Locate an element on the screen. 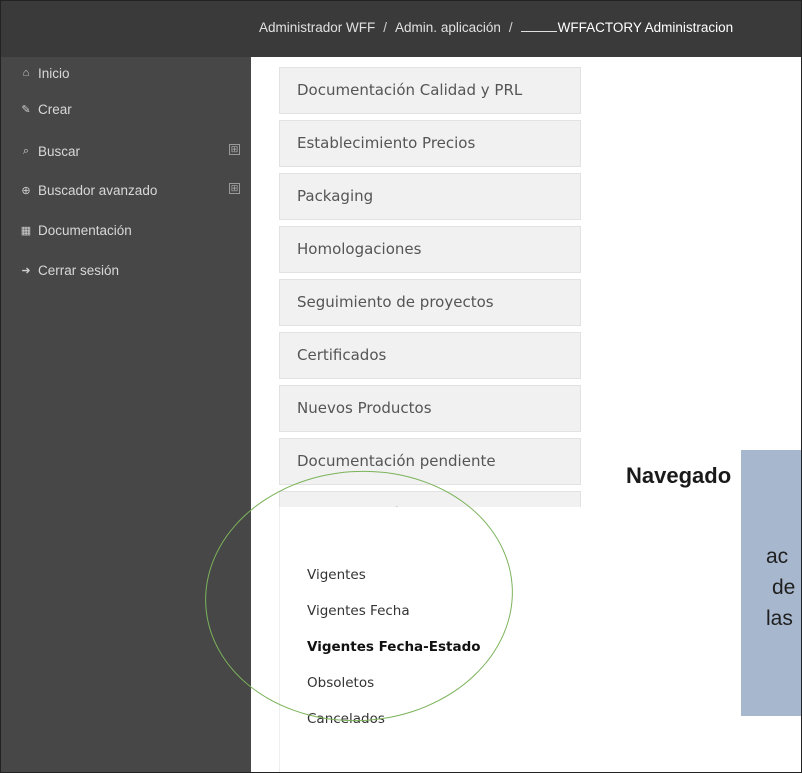 This screenshot has height=773, width=802. sidebar-item-buscar: ⌕ Buscar ⊞ is located at coordinates (131, 151).